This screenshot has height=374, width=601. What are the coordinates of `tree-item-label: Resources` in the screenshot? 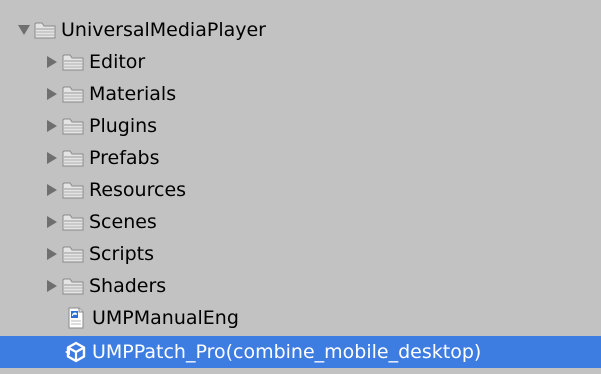 It's located at (138, 189).